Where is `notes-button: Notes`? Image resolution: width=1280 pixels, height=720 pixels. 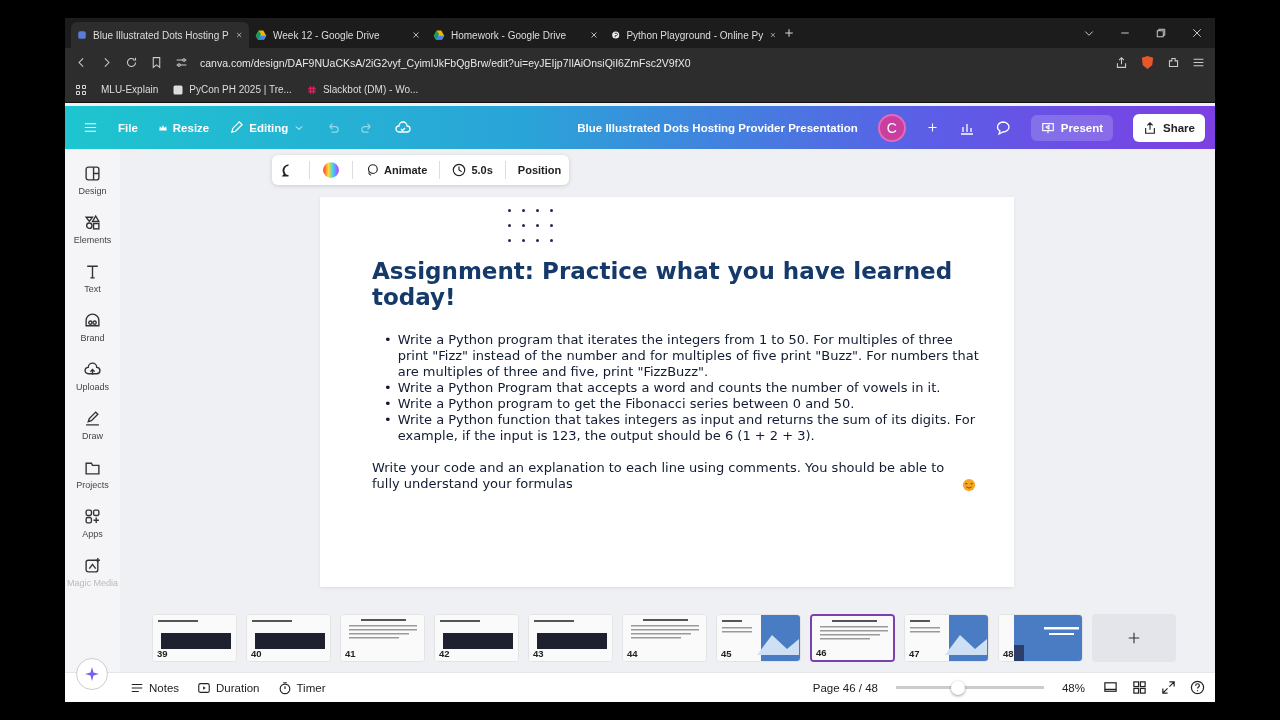
notes-button: Notes is located at coordinates (155, 687).